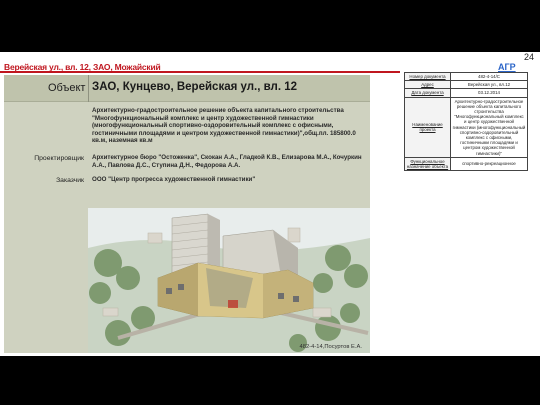 This screenshot has width=540, height=405. I want to click on info-value: 482-4-14/С, so click(489, 76).